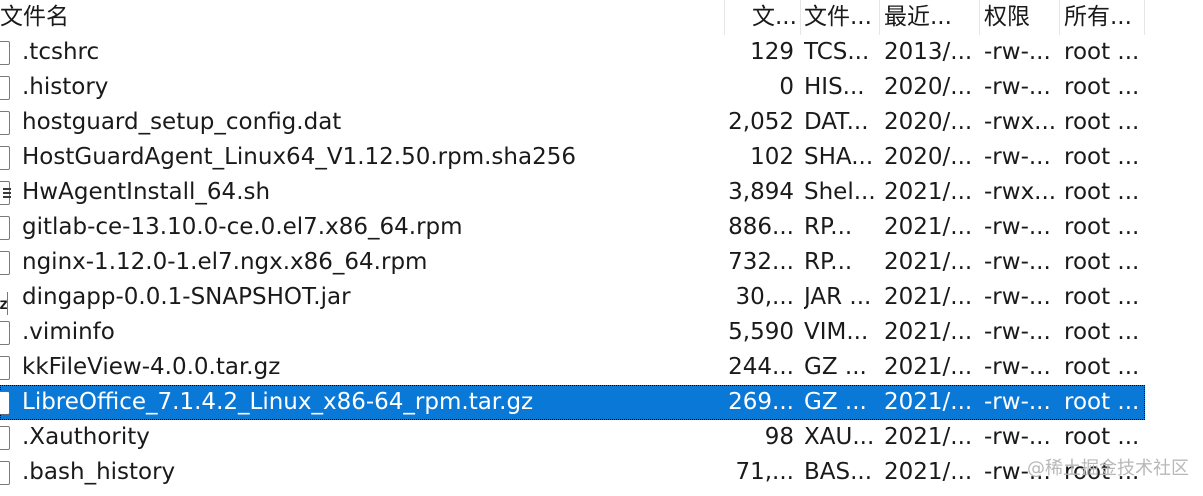 The height and width of the screenshot is (496, 1203). What do you see at coordinates (362, 192) in the screenshot?
I see `file-name-cell: HwAgentInstall_64.sh` at bounding box center [362, 192].